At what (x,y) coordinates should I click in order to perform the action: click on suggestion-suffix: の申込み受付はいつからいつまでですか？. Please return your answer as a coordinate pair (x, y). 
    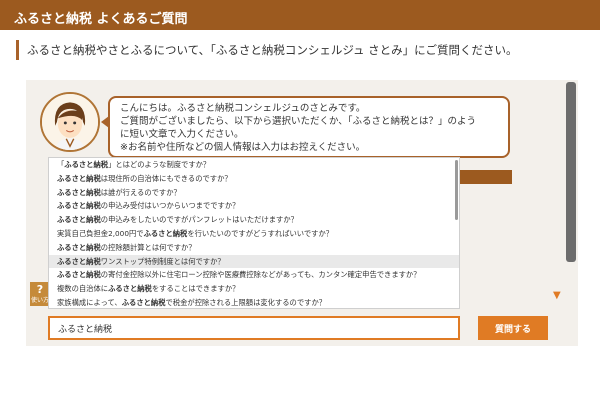
    Looking at the image, I should click on (170, 206).